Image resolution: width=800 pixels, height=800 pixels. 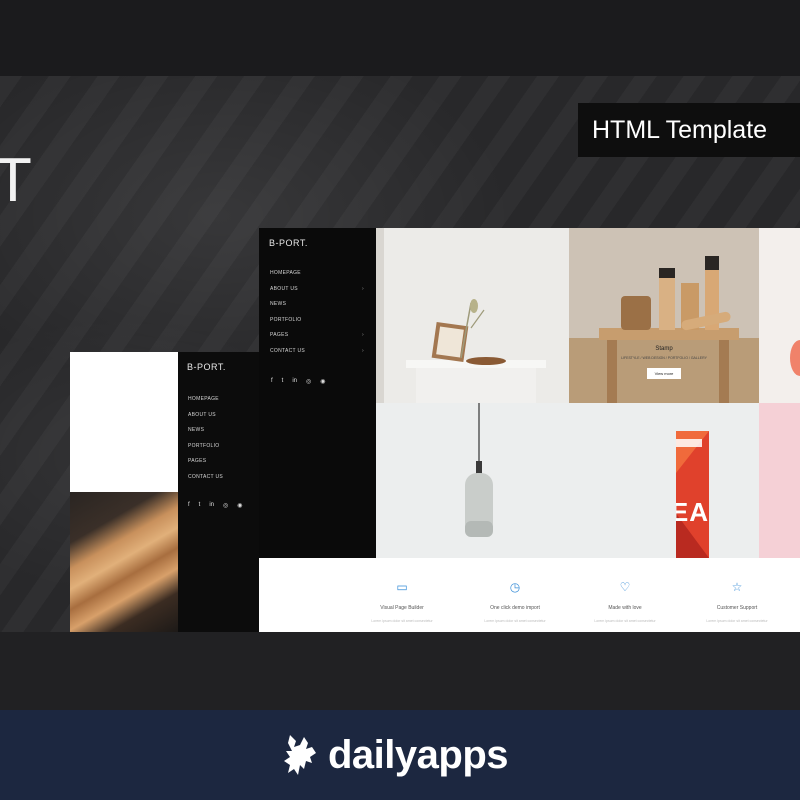 I want to click on front-nav-item-about: ABOUT US ›, so click(x=317, y=294).